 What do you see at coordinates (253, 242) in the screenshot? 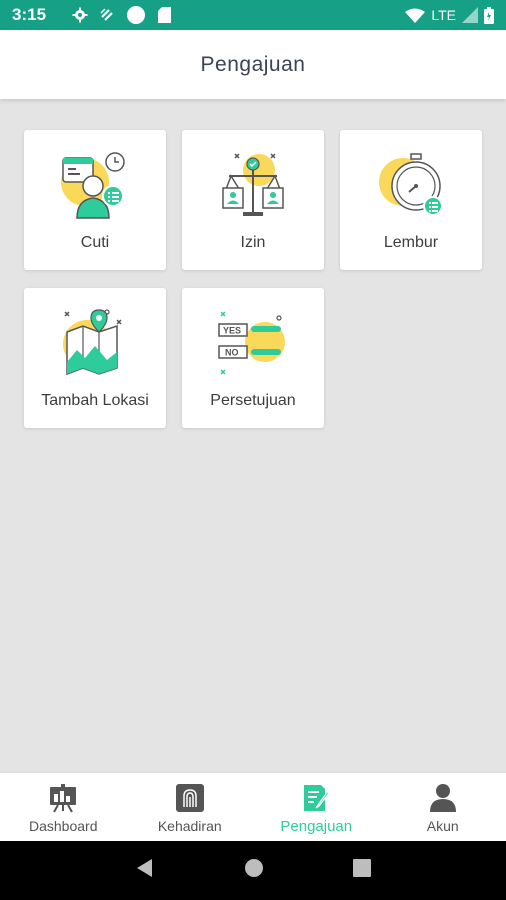
I see `menu-label: Izin` at bounding box center [253, 242].